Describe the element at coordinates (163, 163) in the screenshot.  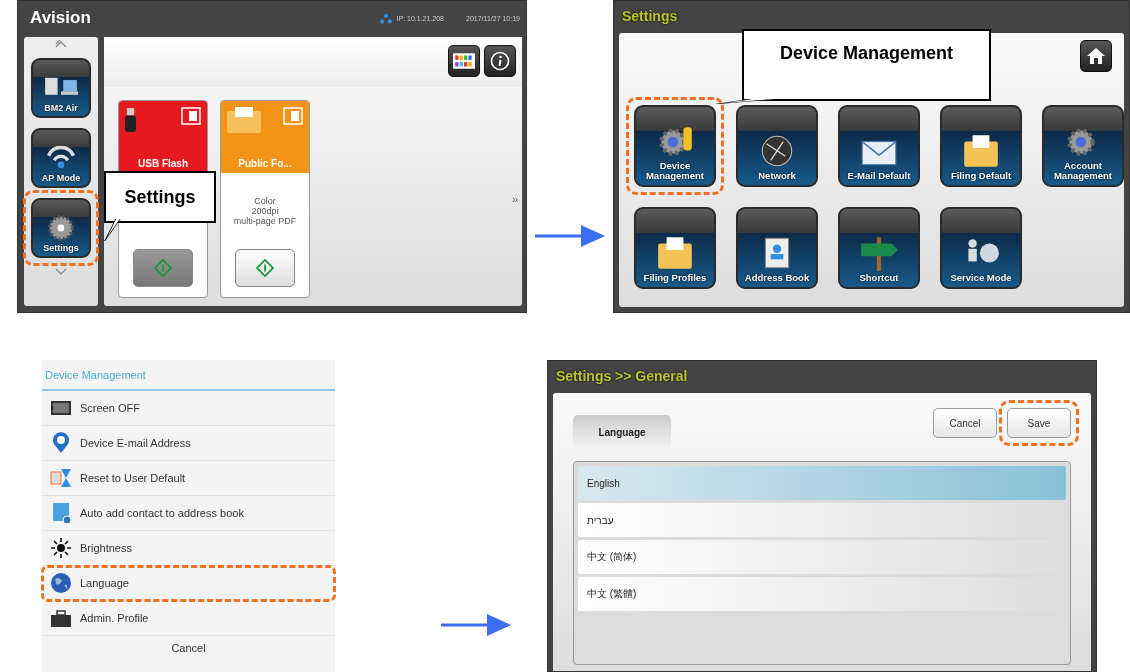
I see `card-title: USB Flash` at that location.